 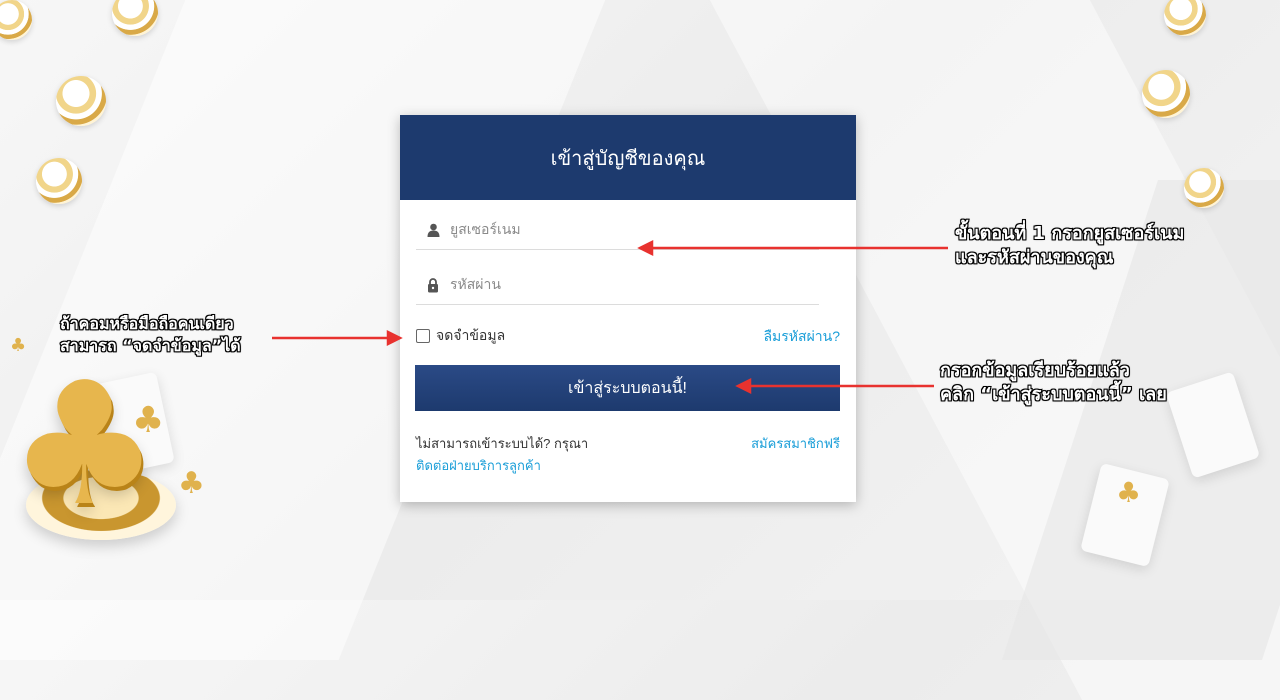 I want to click on annotation-arrows, so click(x=610, y=317).